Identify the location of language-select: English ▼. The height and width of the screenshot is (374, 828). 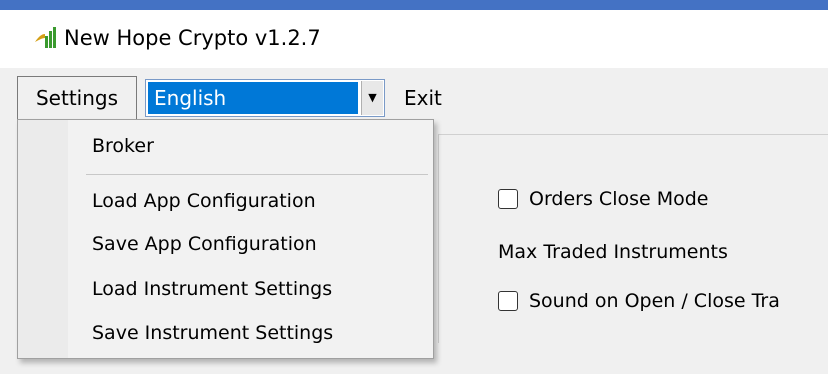
(265, 98).